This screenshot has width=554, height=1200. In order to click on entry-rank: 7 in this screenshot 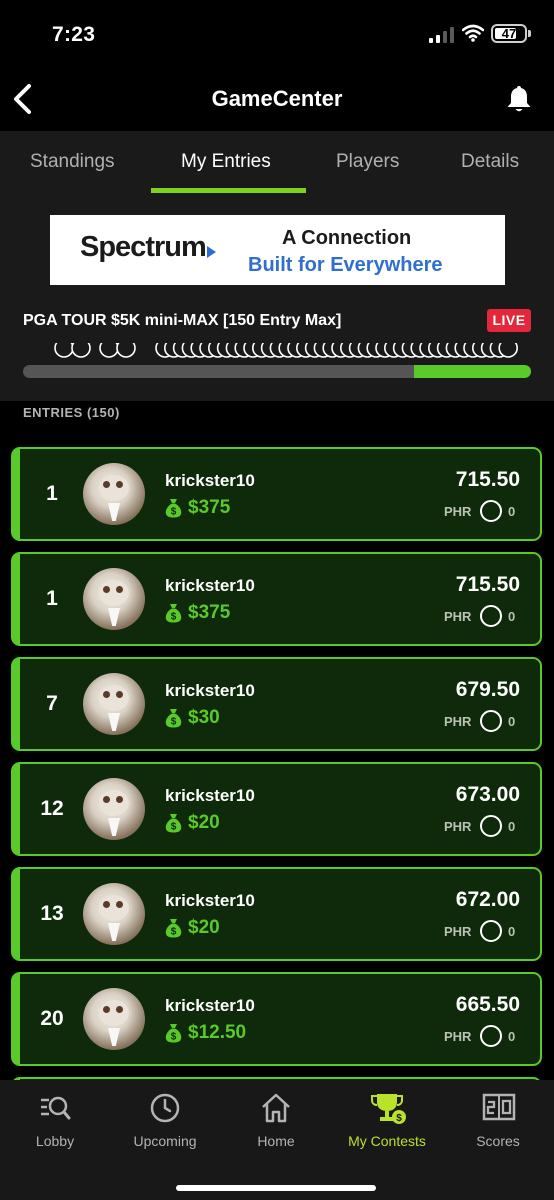, I will do `click(52, 703)`.